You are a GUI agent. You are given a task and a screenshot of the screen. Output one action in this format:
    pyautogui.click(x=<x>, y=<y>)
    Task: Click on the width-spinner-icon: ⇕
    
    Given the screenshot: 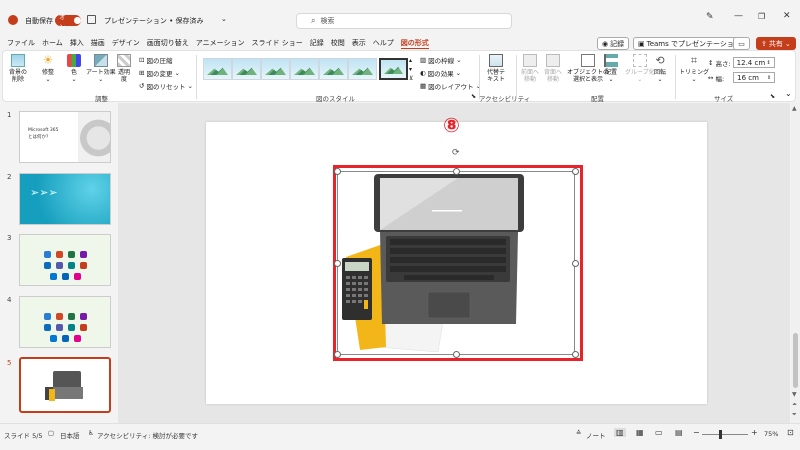 What is the action you would take?
    pyautogui.click(x=769, y=78)
    